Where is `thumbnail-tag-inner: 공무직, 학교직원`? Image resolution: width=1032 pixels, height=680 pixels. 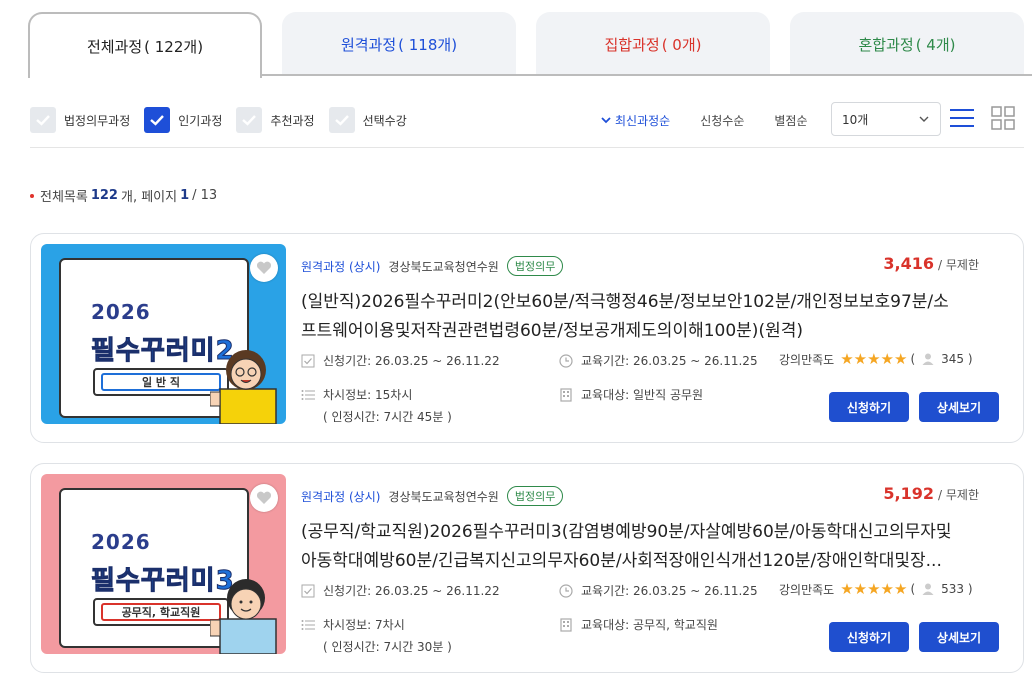
thumbnail-tag-inner: 공무직, 학교직원 is located at coordinates (161, 612).